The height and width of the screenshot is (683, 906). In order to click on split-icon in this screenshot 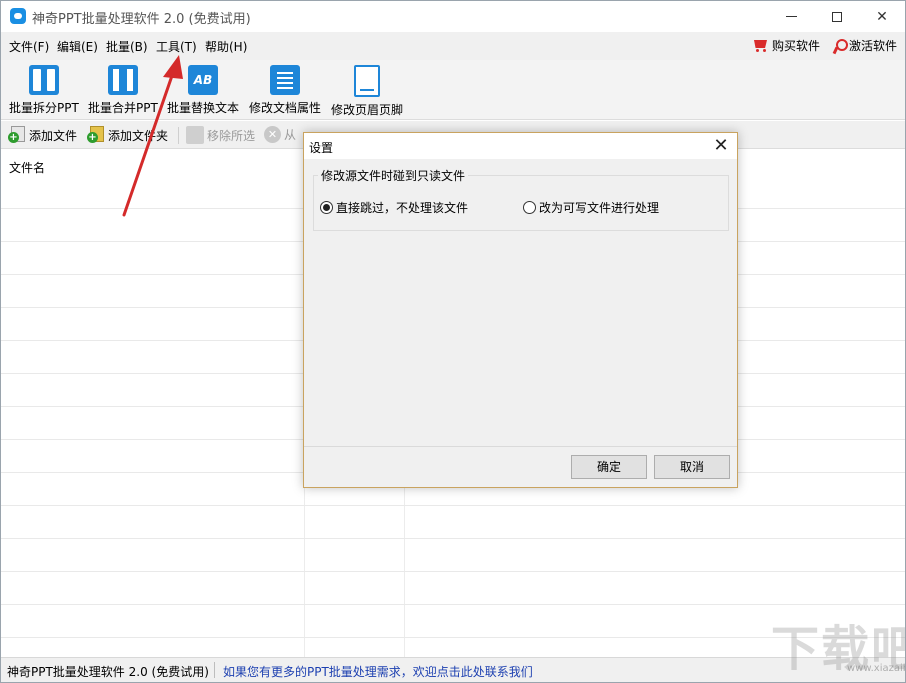, I will do `click(43, 80)`.